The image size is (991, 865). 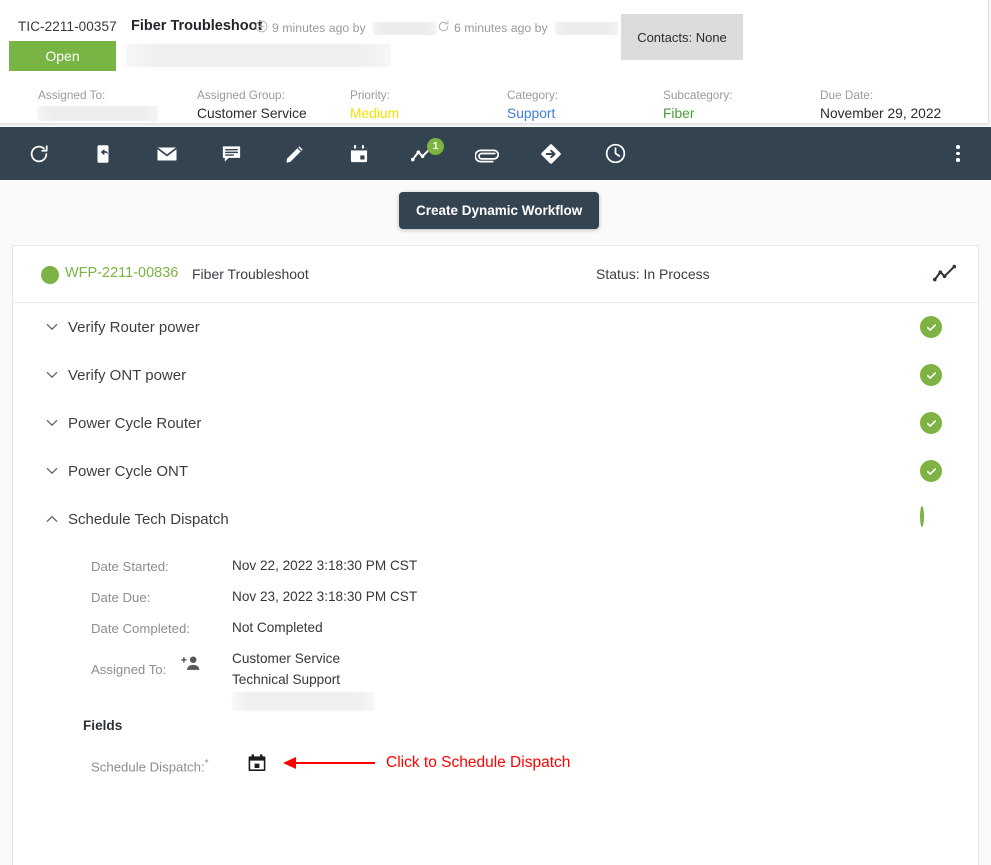 I want to click on detail-label: Assigned To:, so click(x=129, y=669).